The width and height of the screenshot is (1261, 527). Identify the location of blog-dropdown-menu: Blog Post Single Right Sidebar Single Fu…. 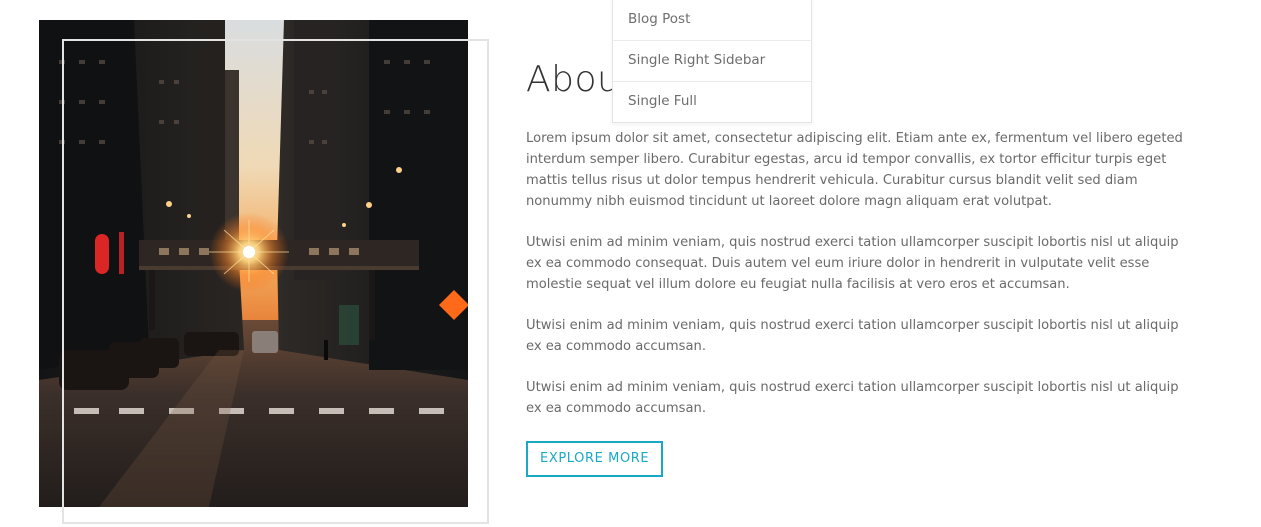
(712, 61).